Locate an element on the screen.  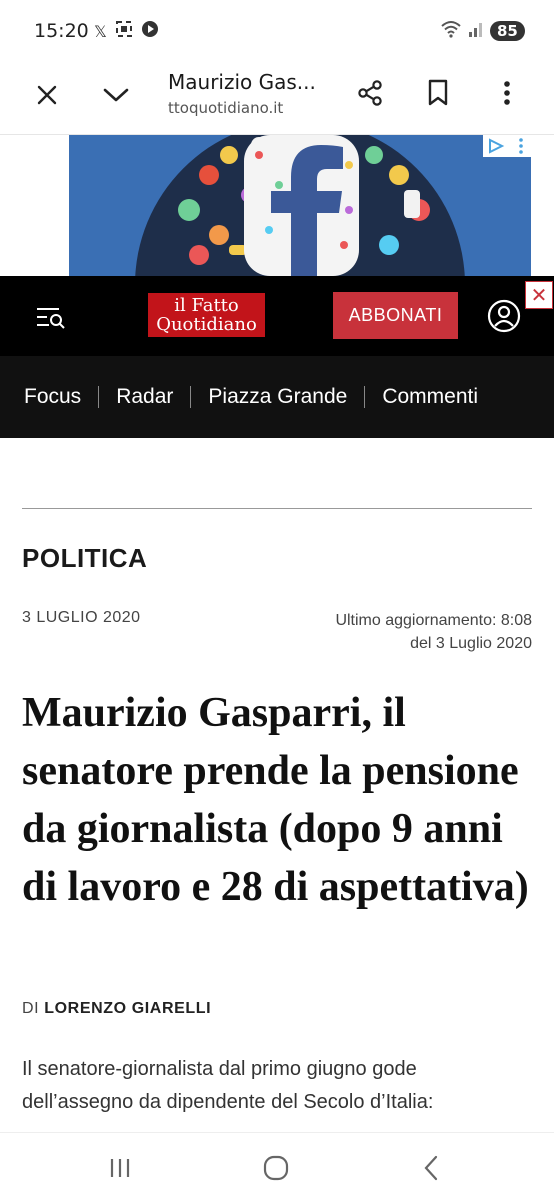
nav-item-radar: Radar is located at coordinates (144, 397).